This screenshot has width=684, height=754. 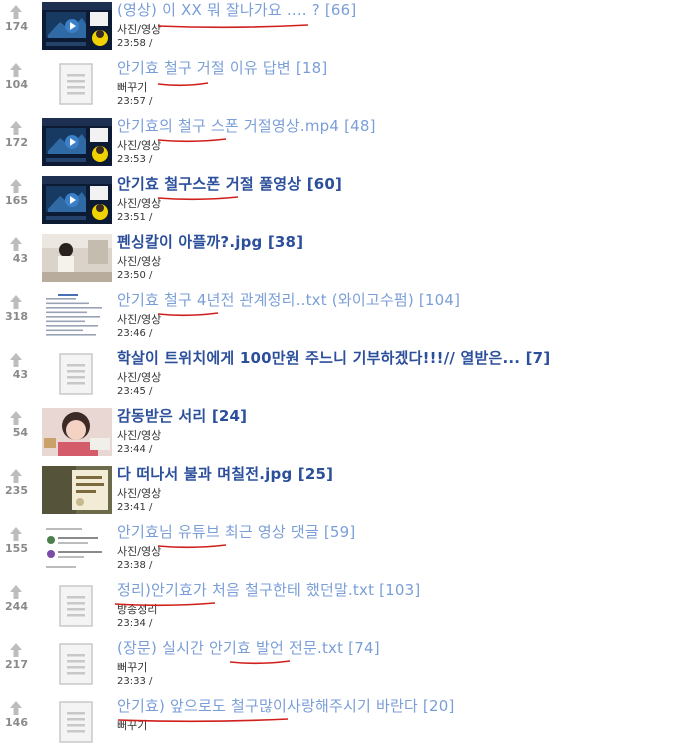 What do you see at coordinates (135, 275) in the screenshot?
I see `post-time: 23:50 /` at bounding box center [135, 275].